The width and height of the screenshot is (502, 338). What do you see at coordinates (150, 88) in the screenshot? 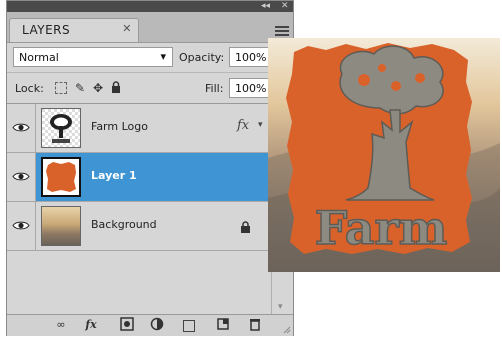
I see `lock-row: Lock: ✎ ✥ Fill: 100% ▸` at bounding box center [150, 88].